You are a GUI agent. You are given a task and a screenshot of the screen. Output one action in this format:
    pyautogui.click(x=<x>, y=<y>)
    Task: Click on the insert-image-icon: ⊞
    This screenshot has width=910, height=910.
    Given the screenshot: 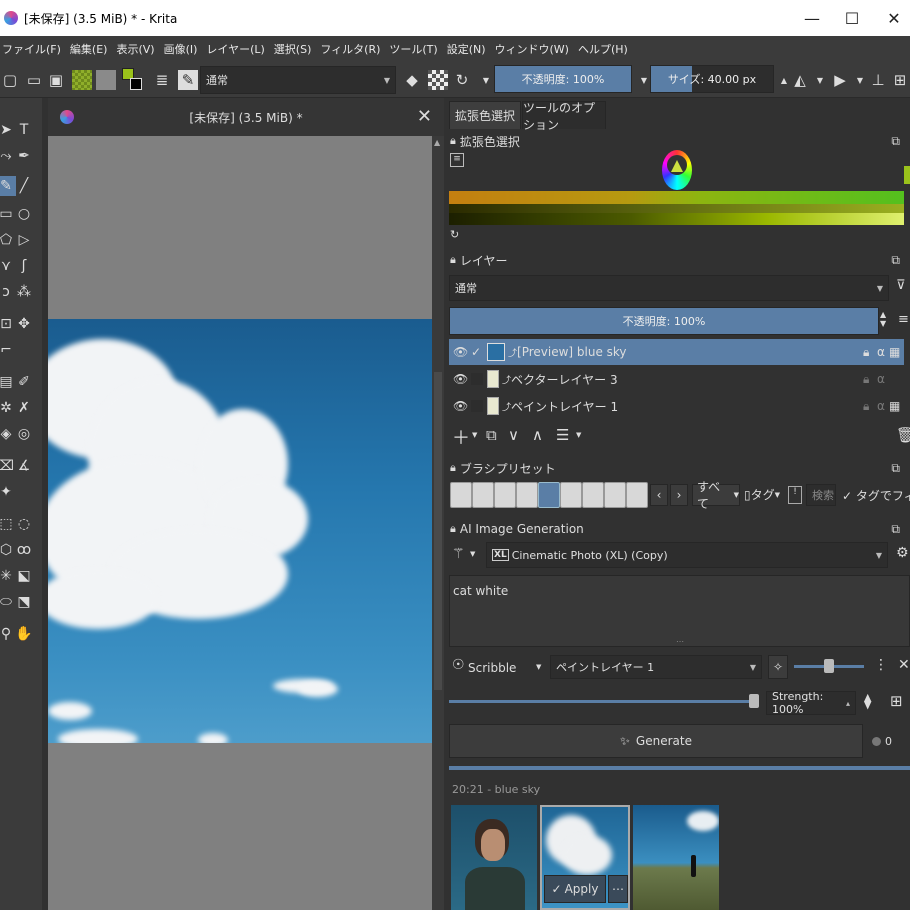 What is the action you would take?
    pyautogui.click(x=896, y=701)
    